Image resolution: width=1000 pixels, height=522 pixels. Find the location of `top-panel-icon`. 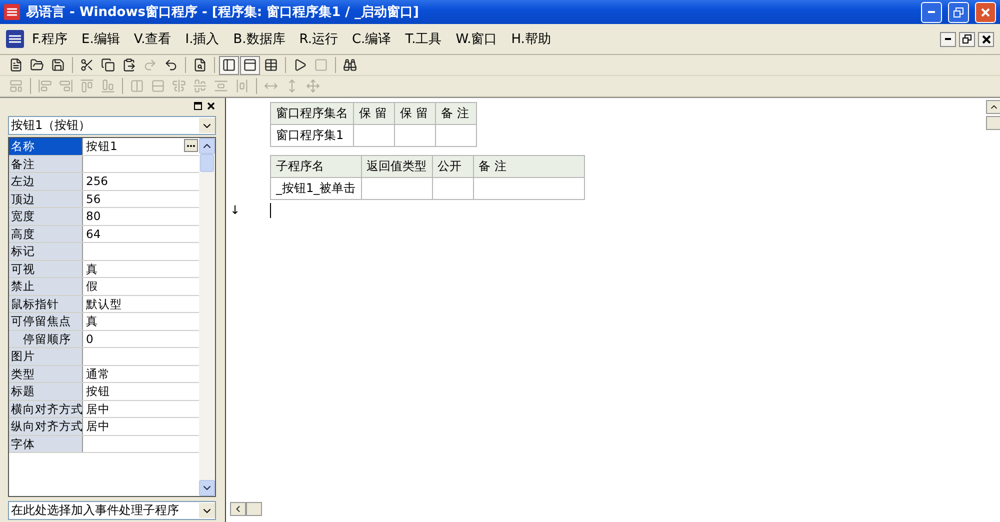

top-panel-icon is located at coordinates (250, 65).